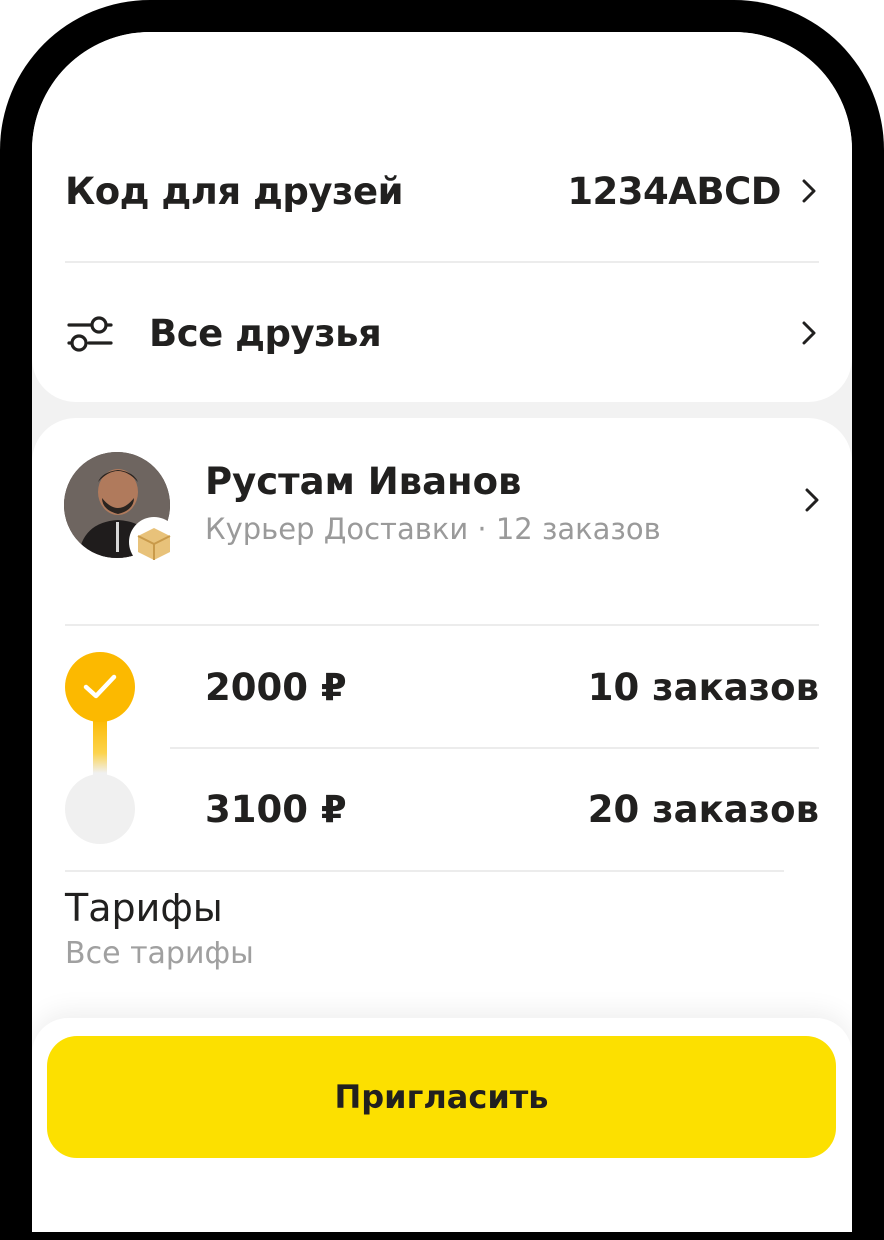  What do you see at coordinates (265, 333) in the screenshot?
I see `all-friends-label: Все друзья` at bounding box center [265, 333].